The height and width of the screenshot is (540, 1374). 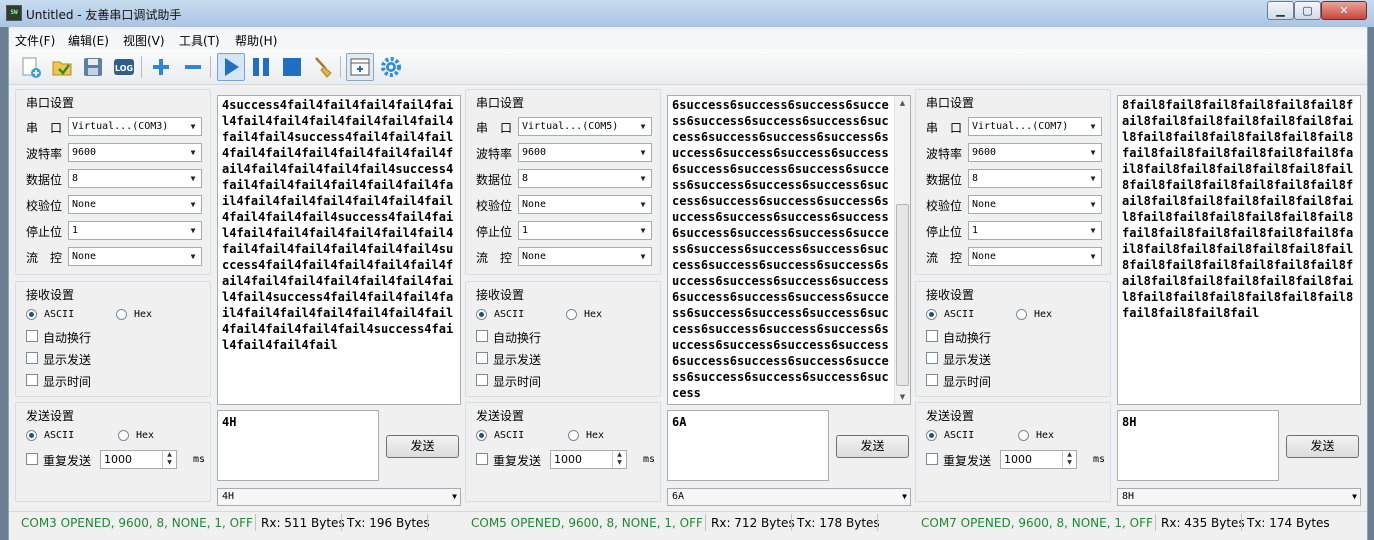 What do you see at coordinates (748, 445) in the screenshot?
I see `send-input: 6A` at bounding box center [748, 445].